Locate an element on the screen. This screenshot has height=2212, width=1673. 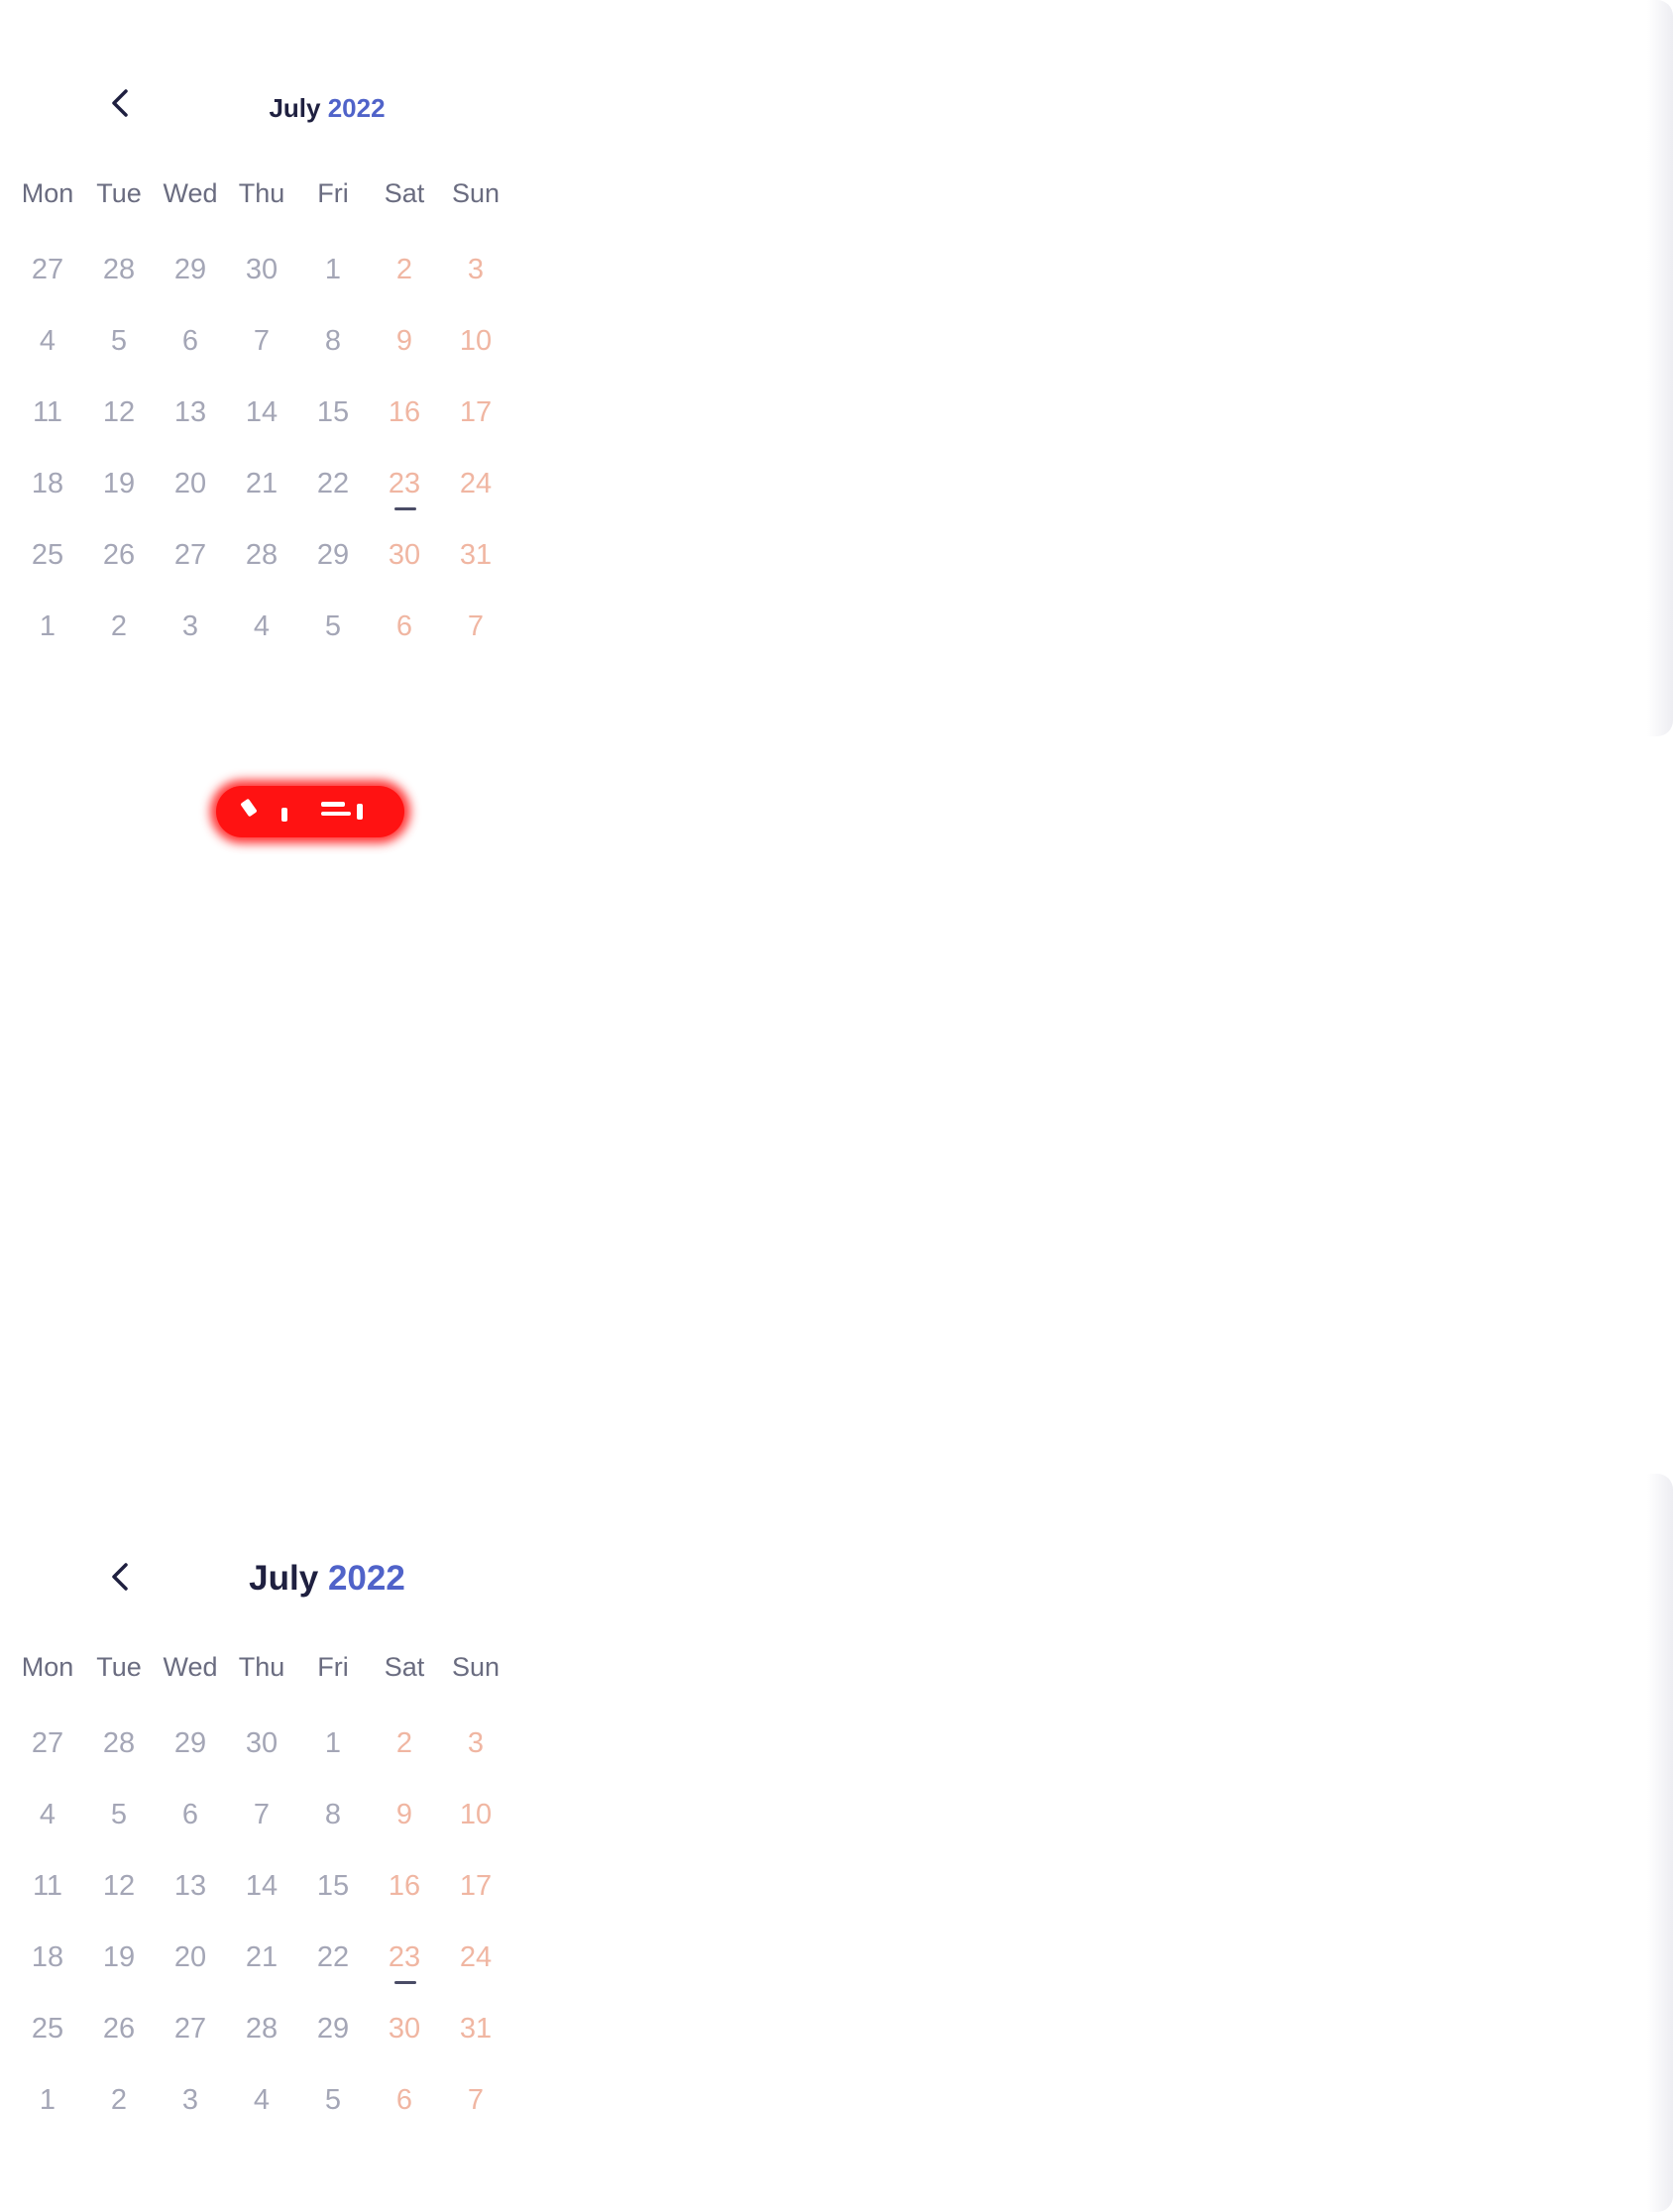
red-redaction-mark is located at coordinates (310, 811).